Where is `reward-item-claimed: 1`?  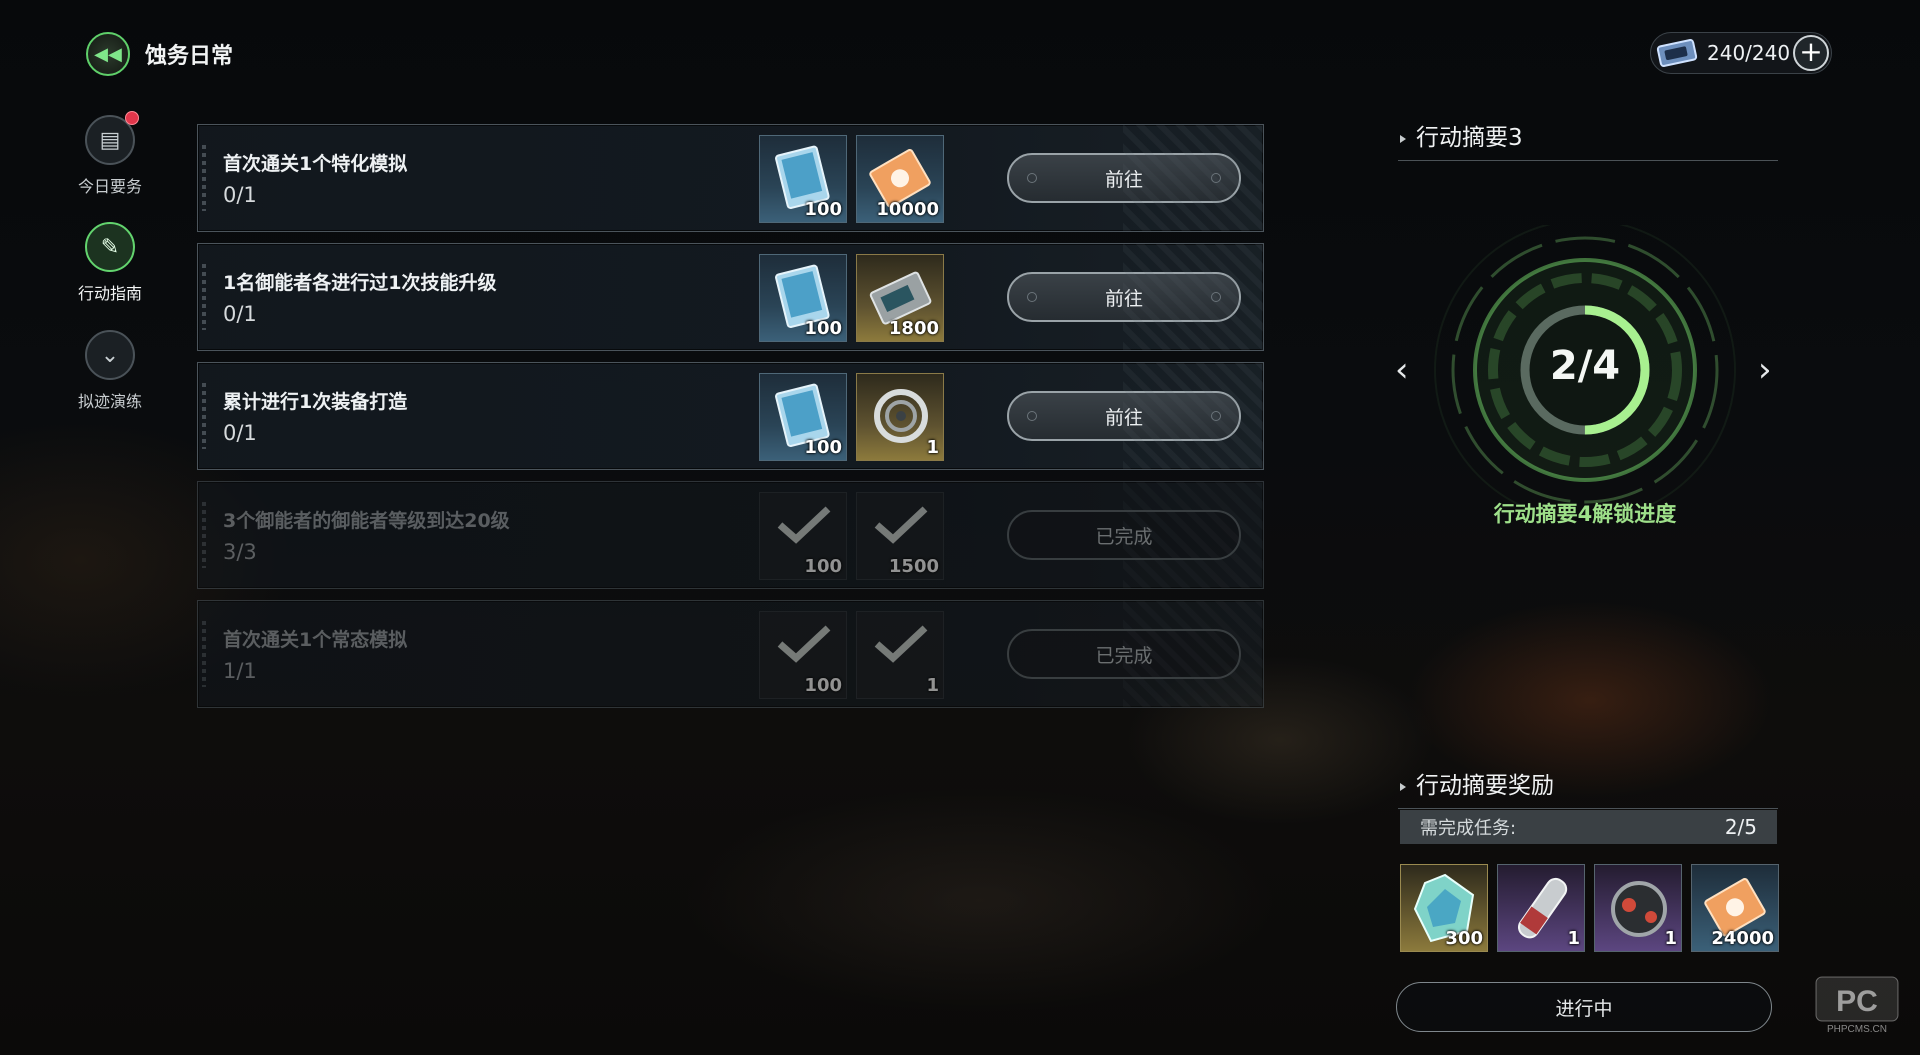
reward-item-claimed: 1 is located at coordinates (900, 655).